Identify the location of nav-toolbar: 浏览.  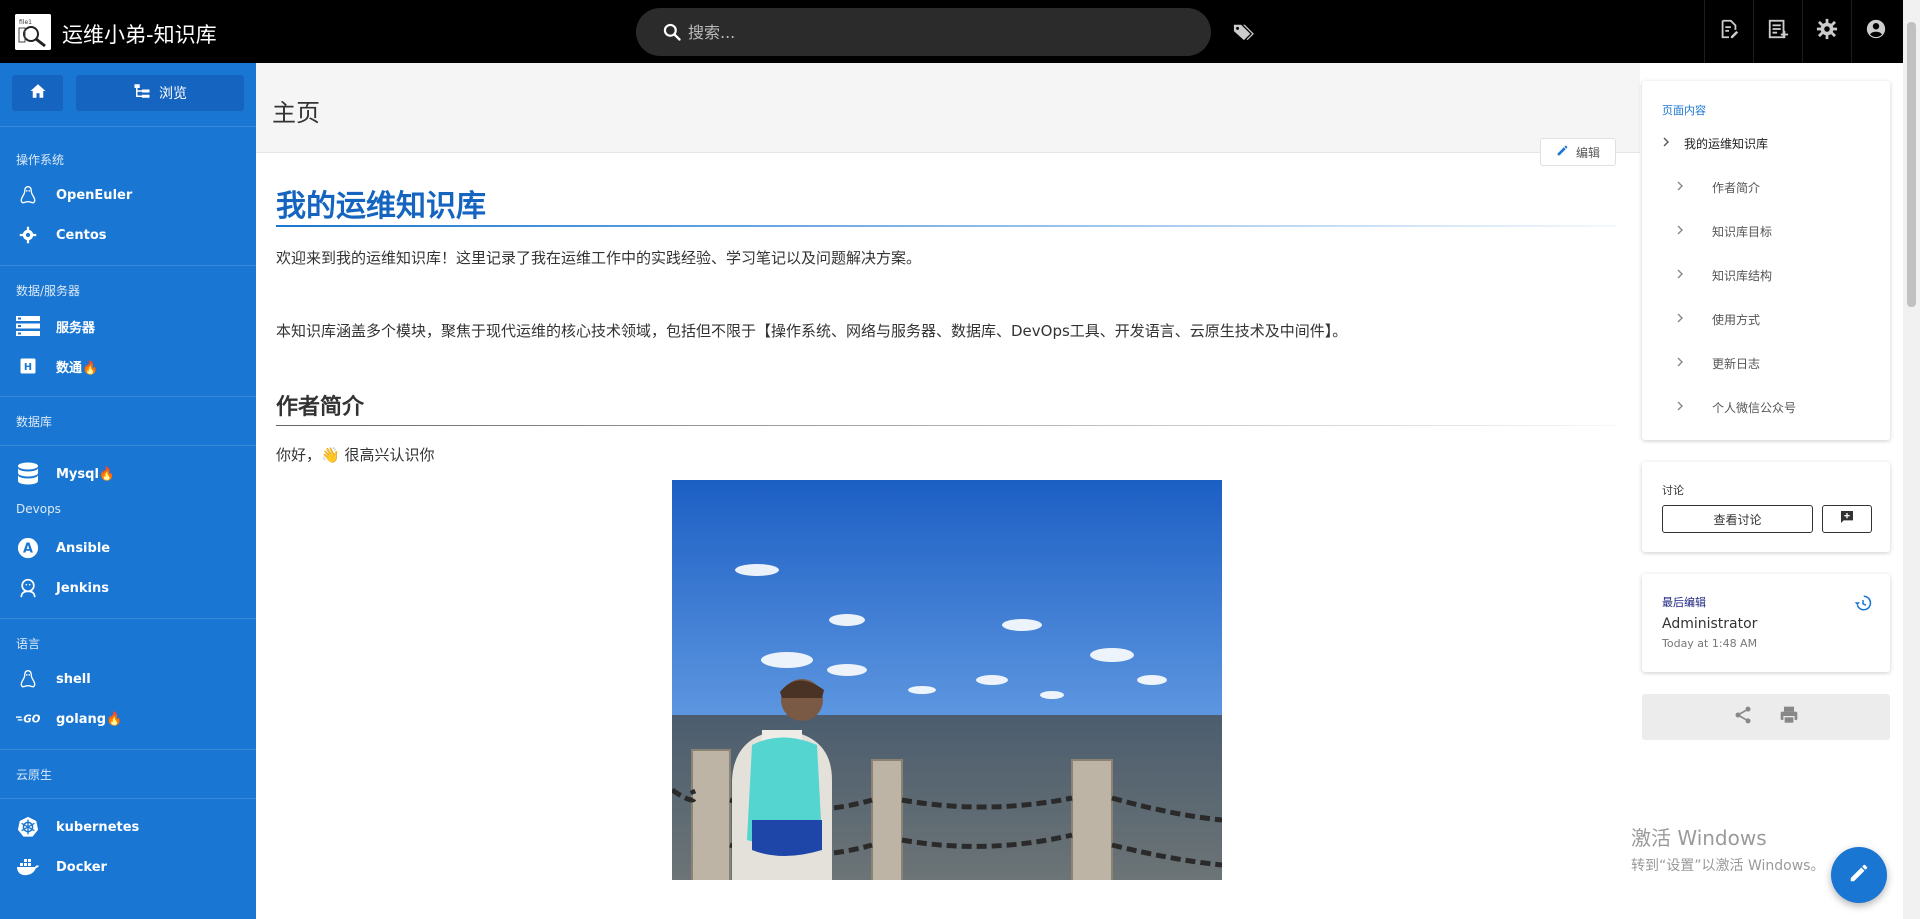
(128, 94).